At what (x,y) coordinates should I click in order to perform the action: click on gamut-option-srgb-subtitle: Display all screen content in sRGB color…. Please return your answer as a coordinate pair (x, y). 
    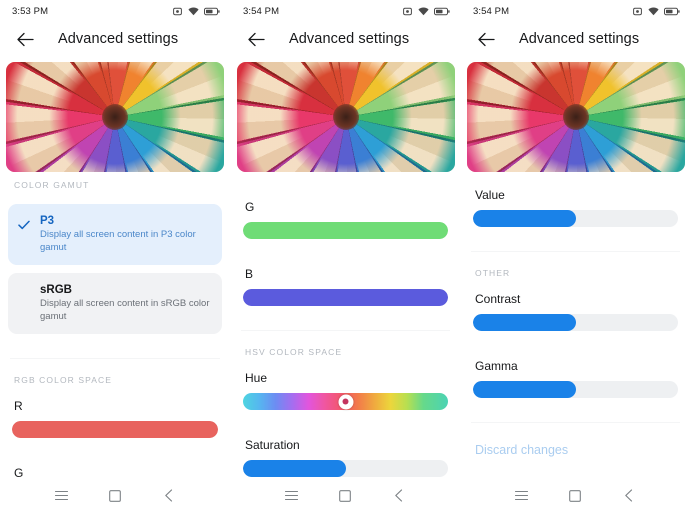
    Looking at the image, I should click on (125, 310).